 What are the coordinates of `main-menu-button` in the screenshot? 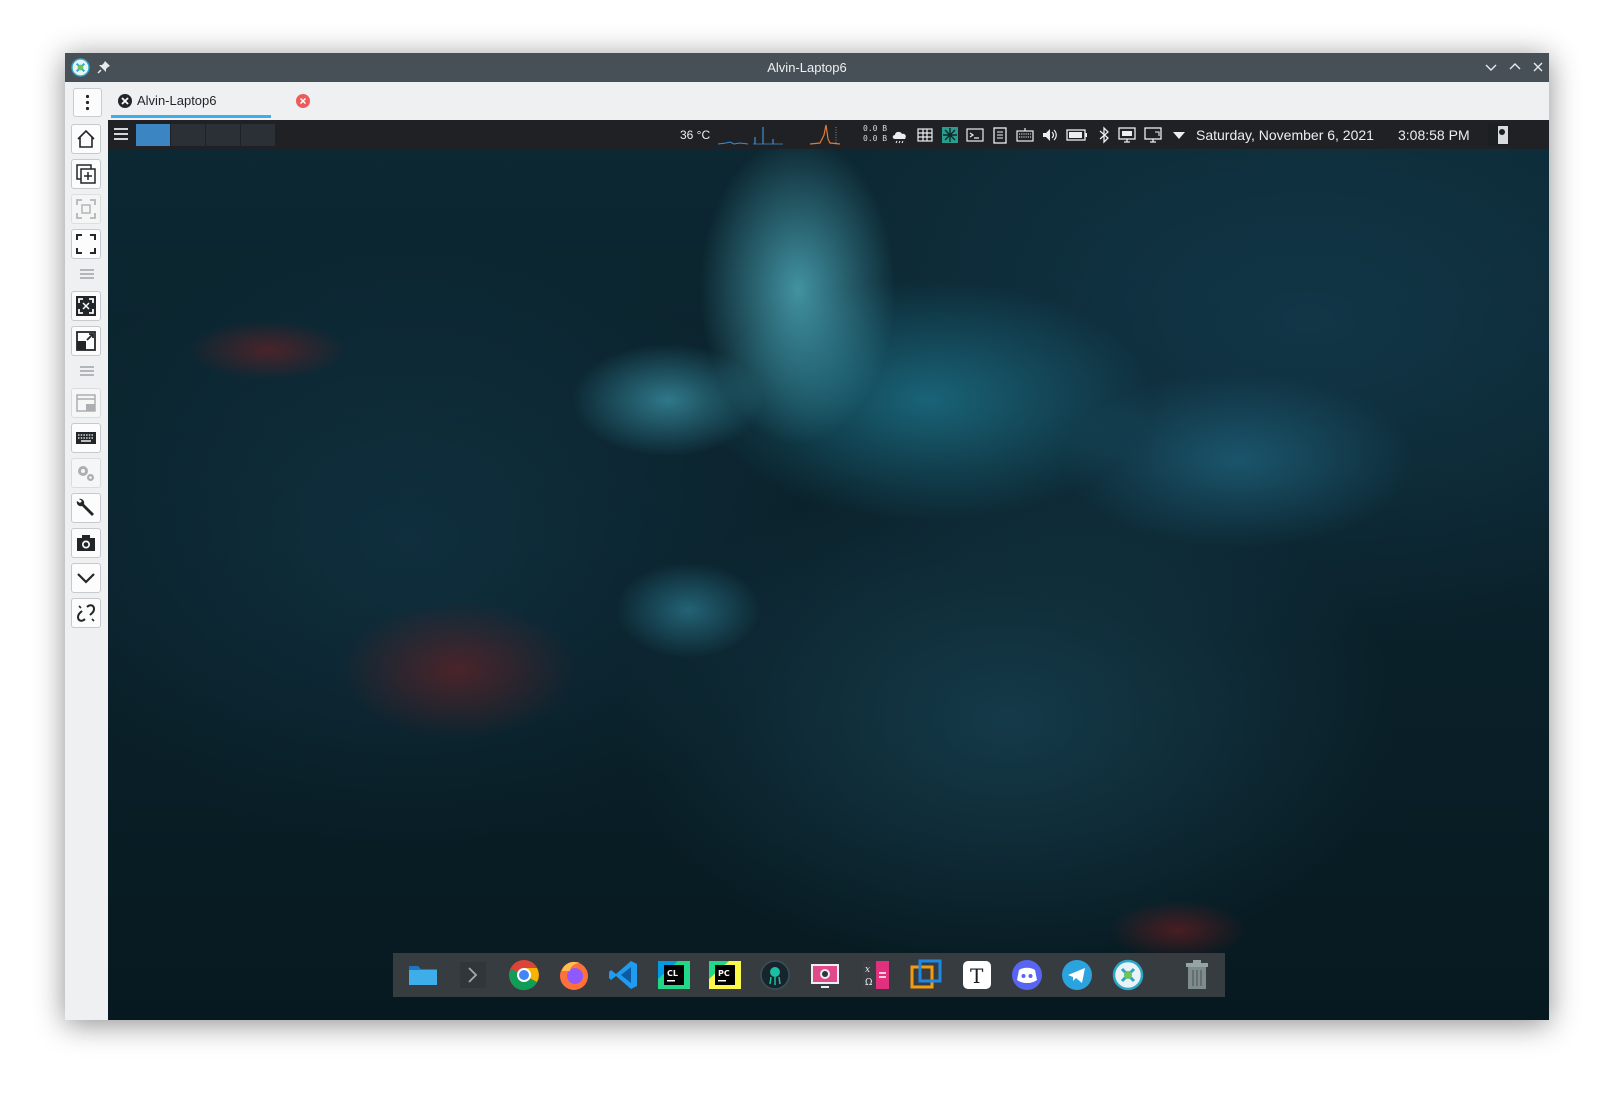 It's located at (87, 102).